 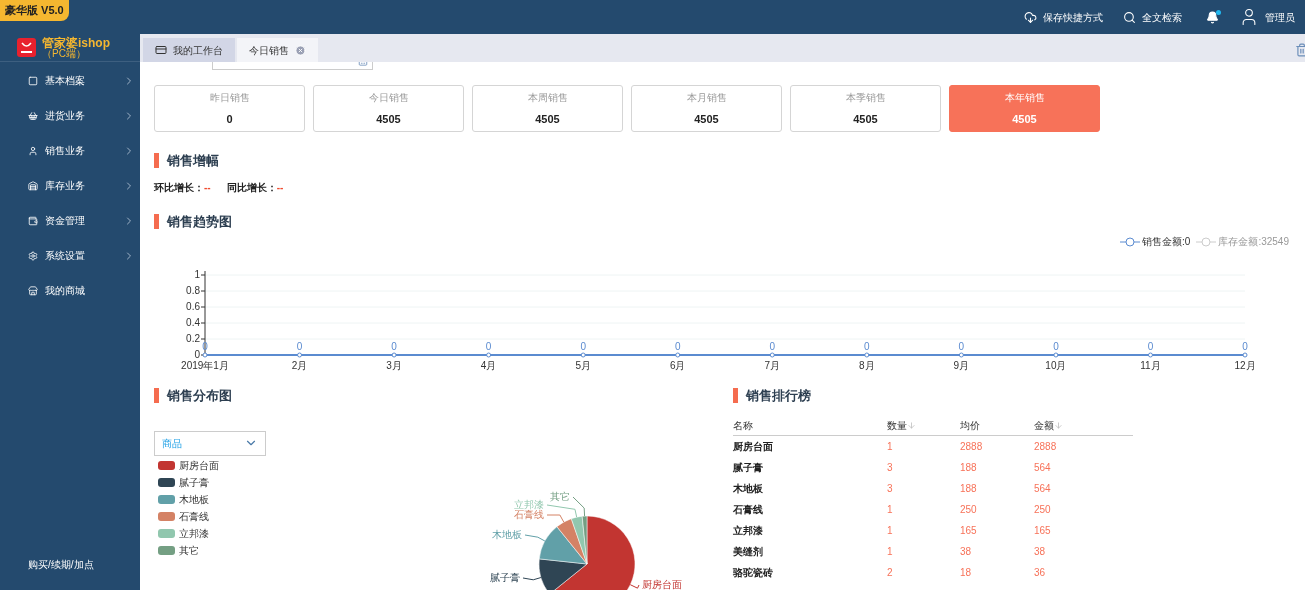 I want to click on sidebar-item: 库存业务, so click(x=70, y=185).